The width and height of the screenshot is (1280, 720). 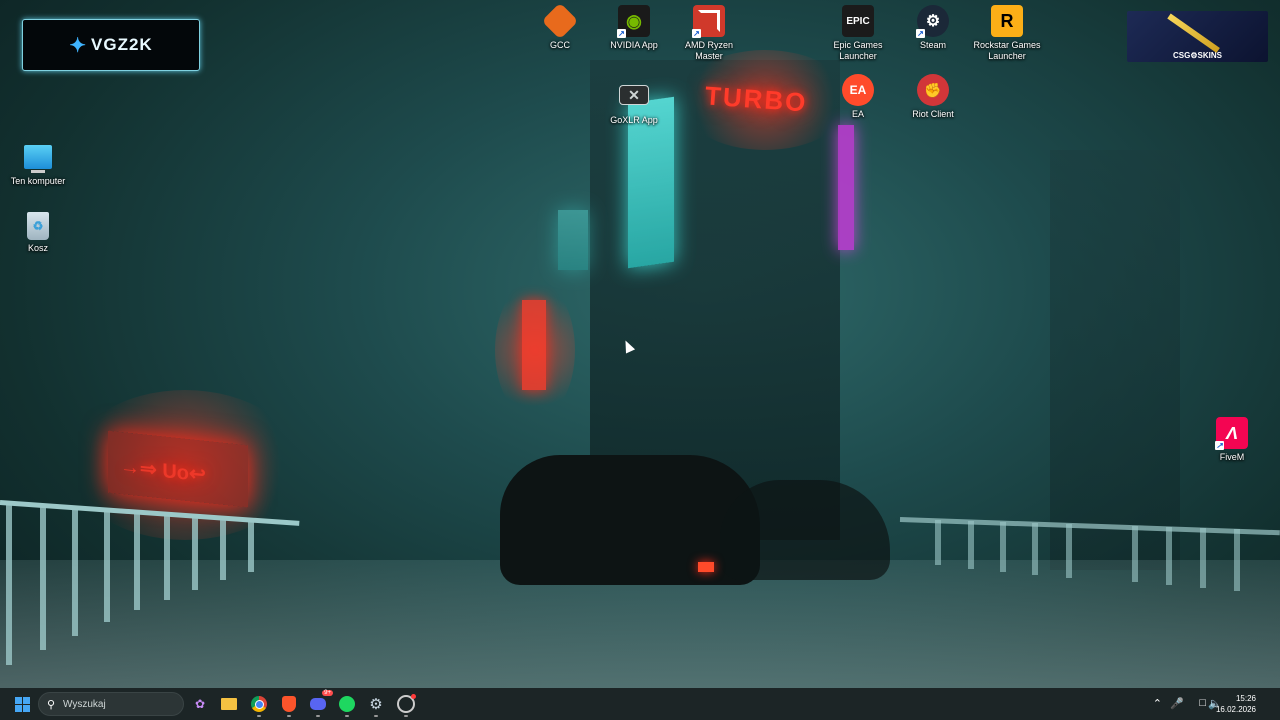 I want to click on app-taskbar-icon, so click(x=406, y=705).